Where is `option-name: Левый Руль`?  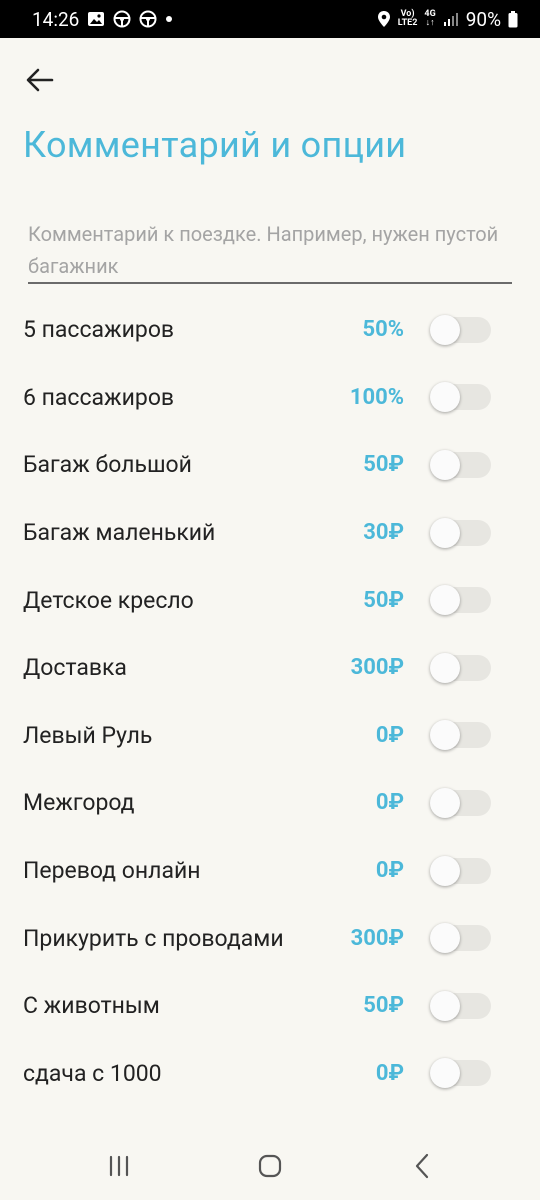 option-name: Левый Руль is located at coordinates (88, 735).